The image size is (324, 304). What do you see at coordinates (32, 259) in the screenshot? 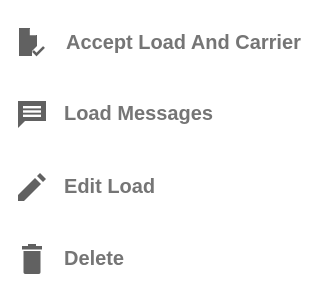
I see `trash-icon` at bounding box center [32, 259].